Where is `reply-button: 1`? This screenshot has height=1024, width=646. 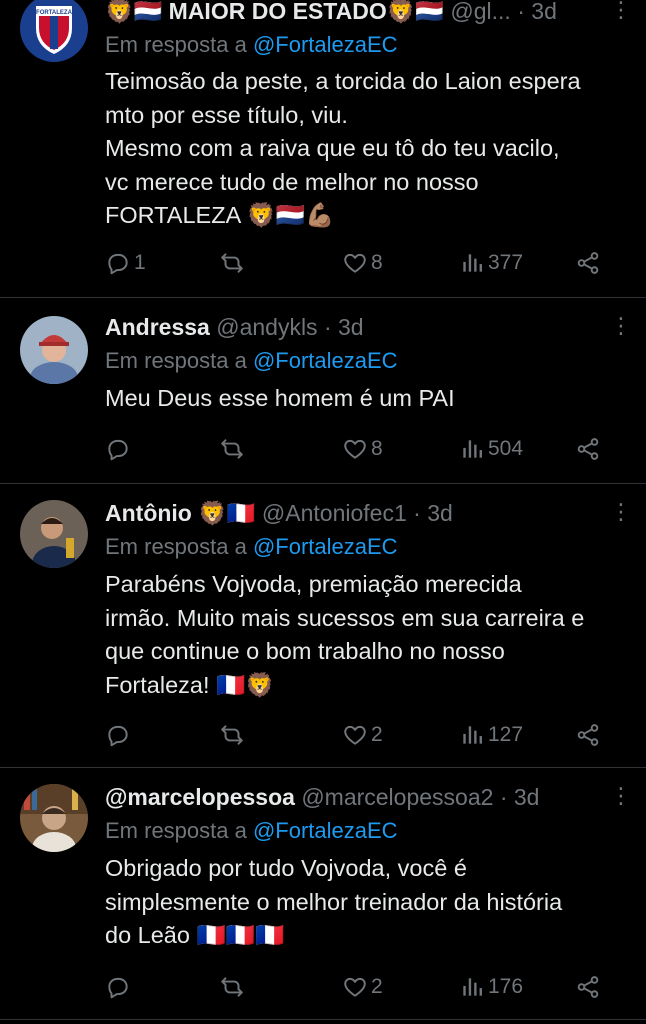 reply-button: 1 is located at coordinates (125, 263).